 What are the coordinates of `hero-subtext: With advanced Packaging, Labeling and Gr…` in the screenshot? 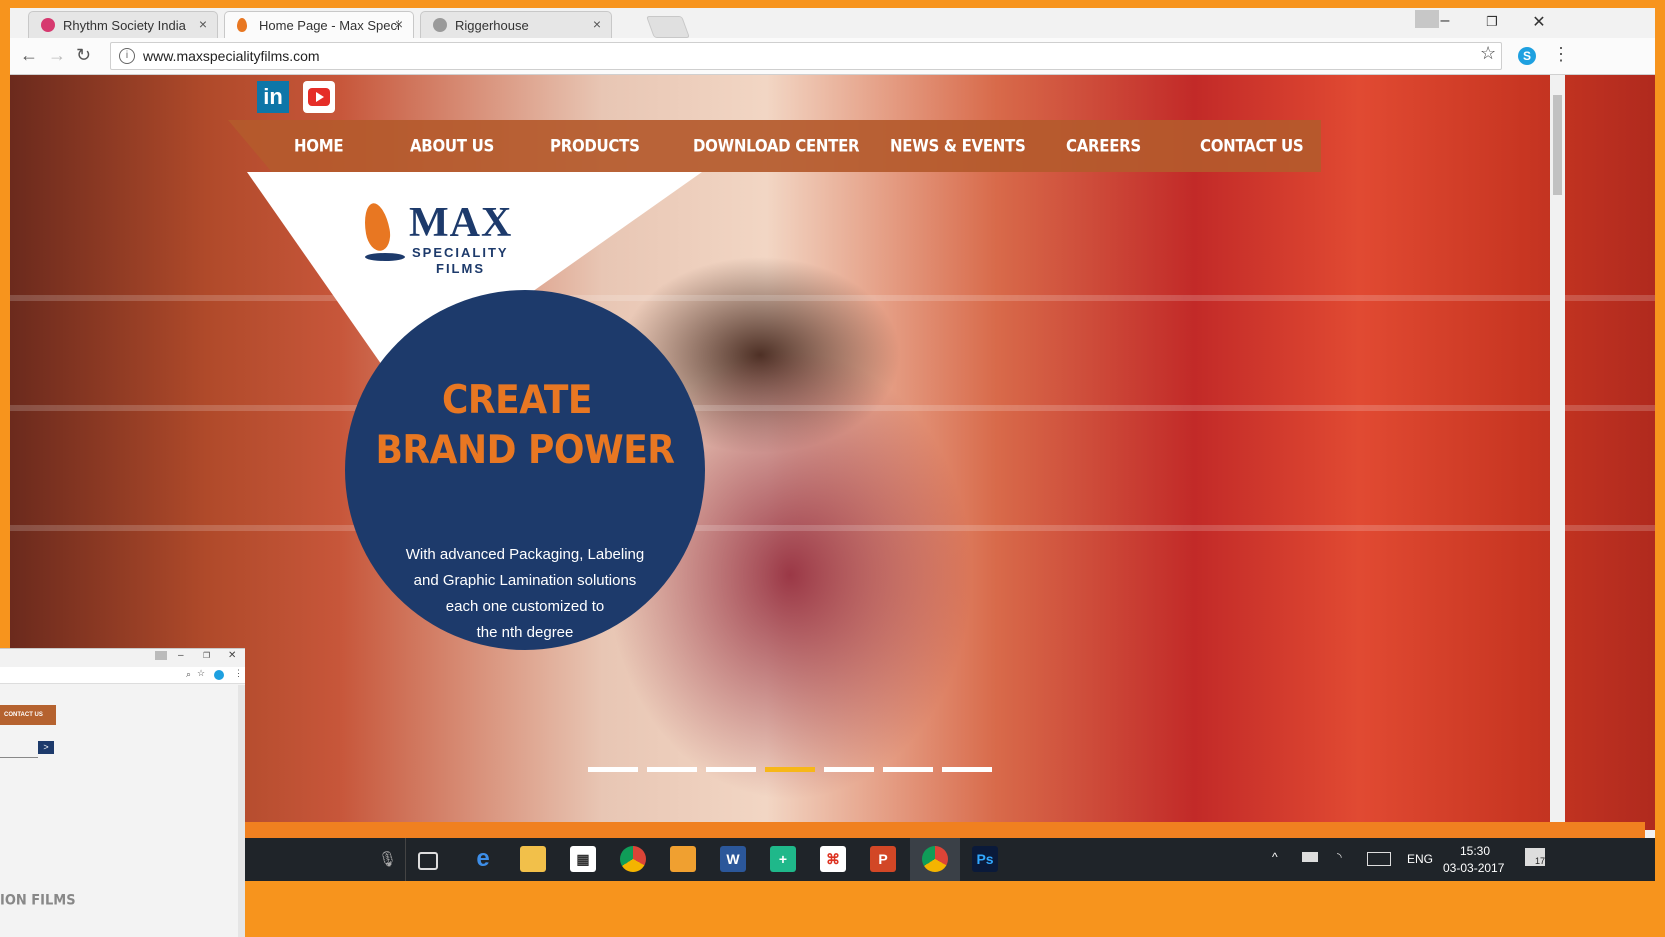 It's located at (525, 594).